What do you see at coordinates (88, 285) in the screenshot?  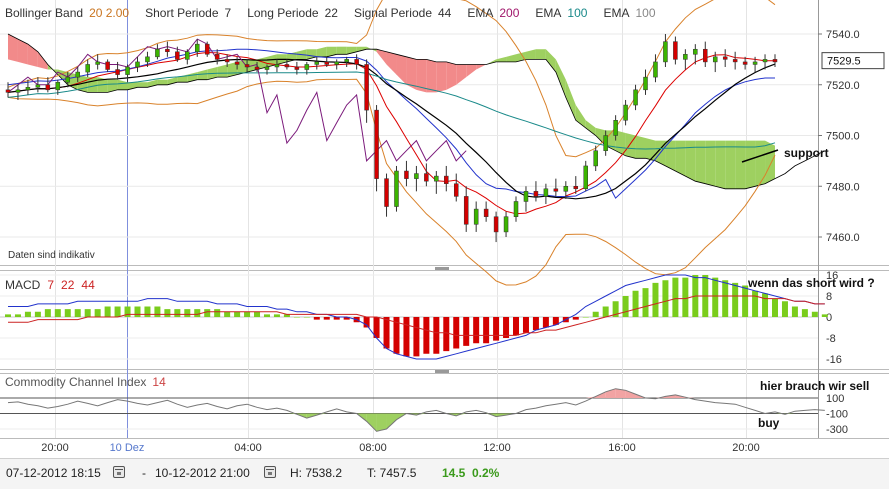 I see `macd-param: 44` at bounding box center [88, 285].